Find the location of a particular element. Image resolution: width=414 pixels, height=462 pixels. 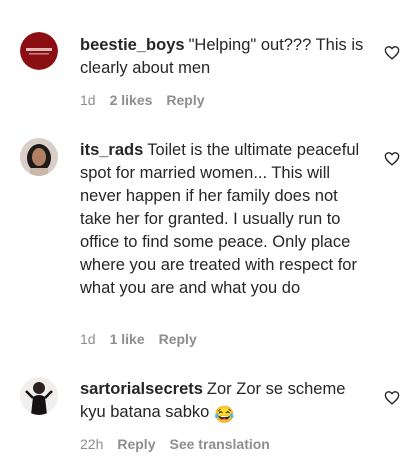

tears-of-joy-emoji-icon: 😂 is located at coordinates (224, 415).